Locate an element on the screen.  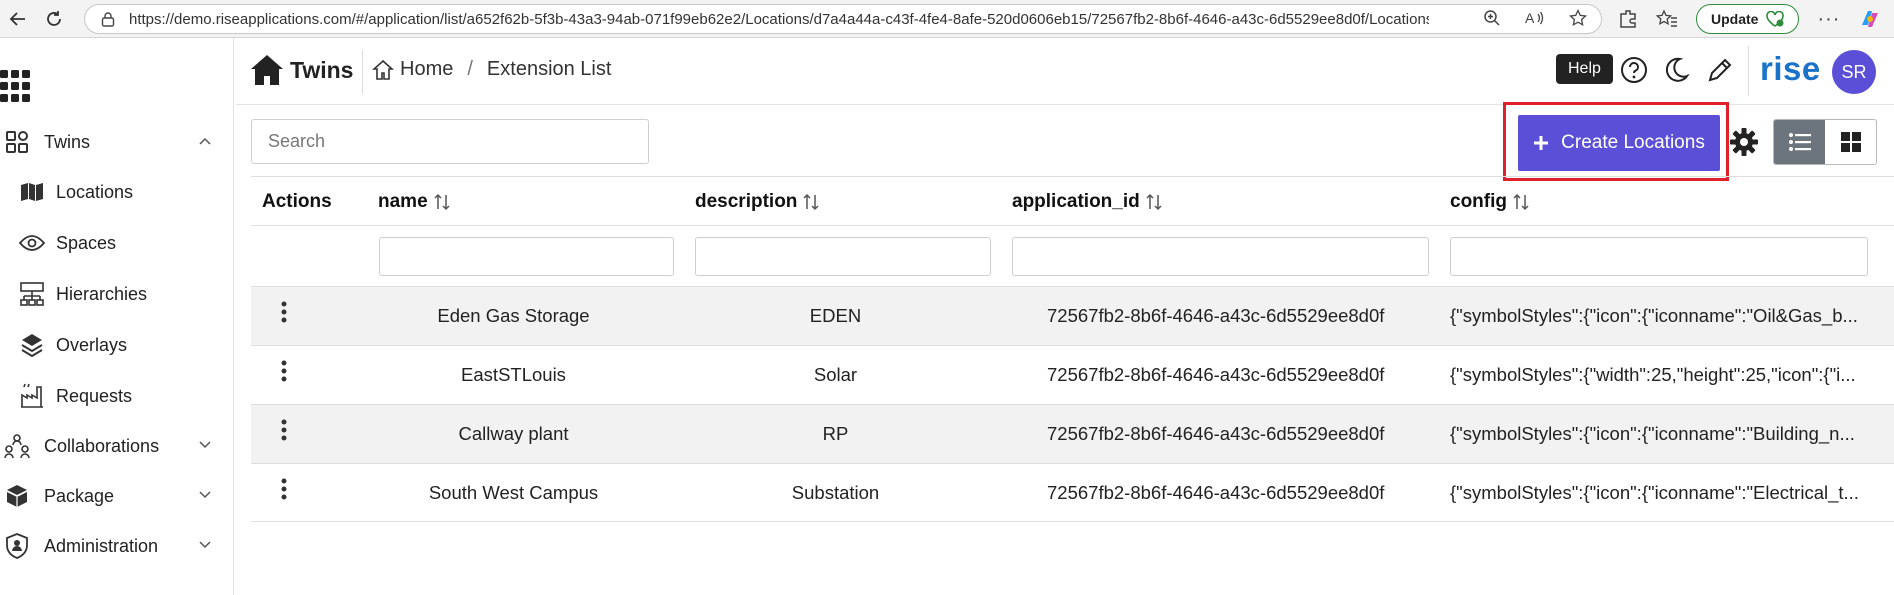
pencil-icon is located at coordinates (1720, 70).